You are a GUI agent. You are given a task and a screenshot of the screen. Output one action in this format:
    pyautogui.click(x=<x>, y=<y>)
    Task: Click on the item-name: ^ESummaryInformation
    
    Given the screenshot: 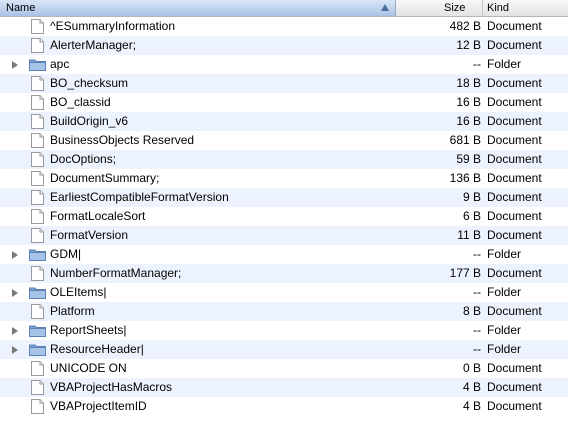 What is the action you would take?
    pyautogui.click(x=113, y=26)
    